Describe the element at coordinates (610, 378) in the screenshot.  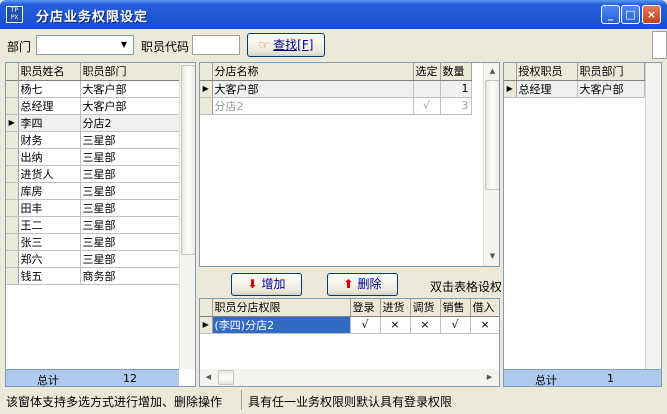
I see `authorized-total: 1` at that location.